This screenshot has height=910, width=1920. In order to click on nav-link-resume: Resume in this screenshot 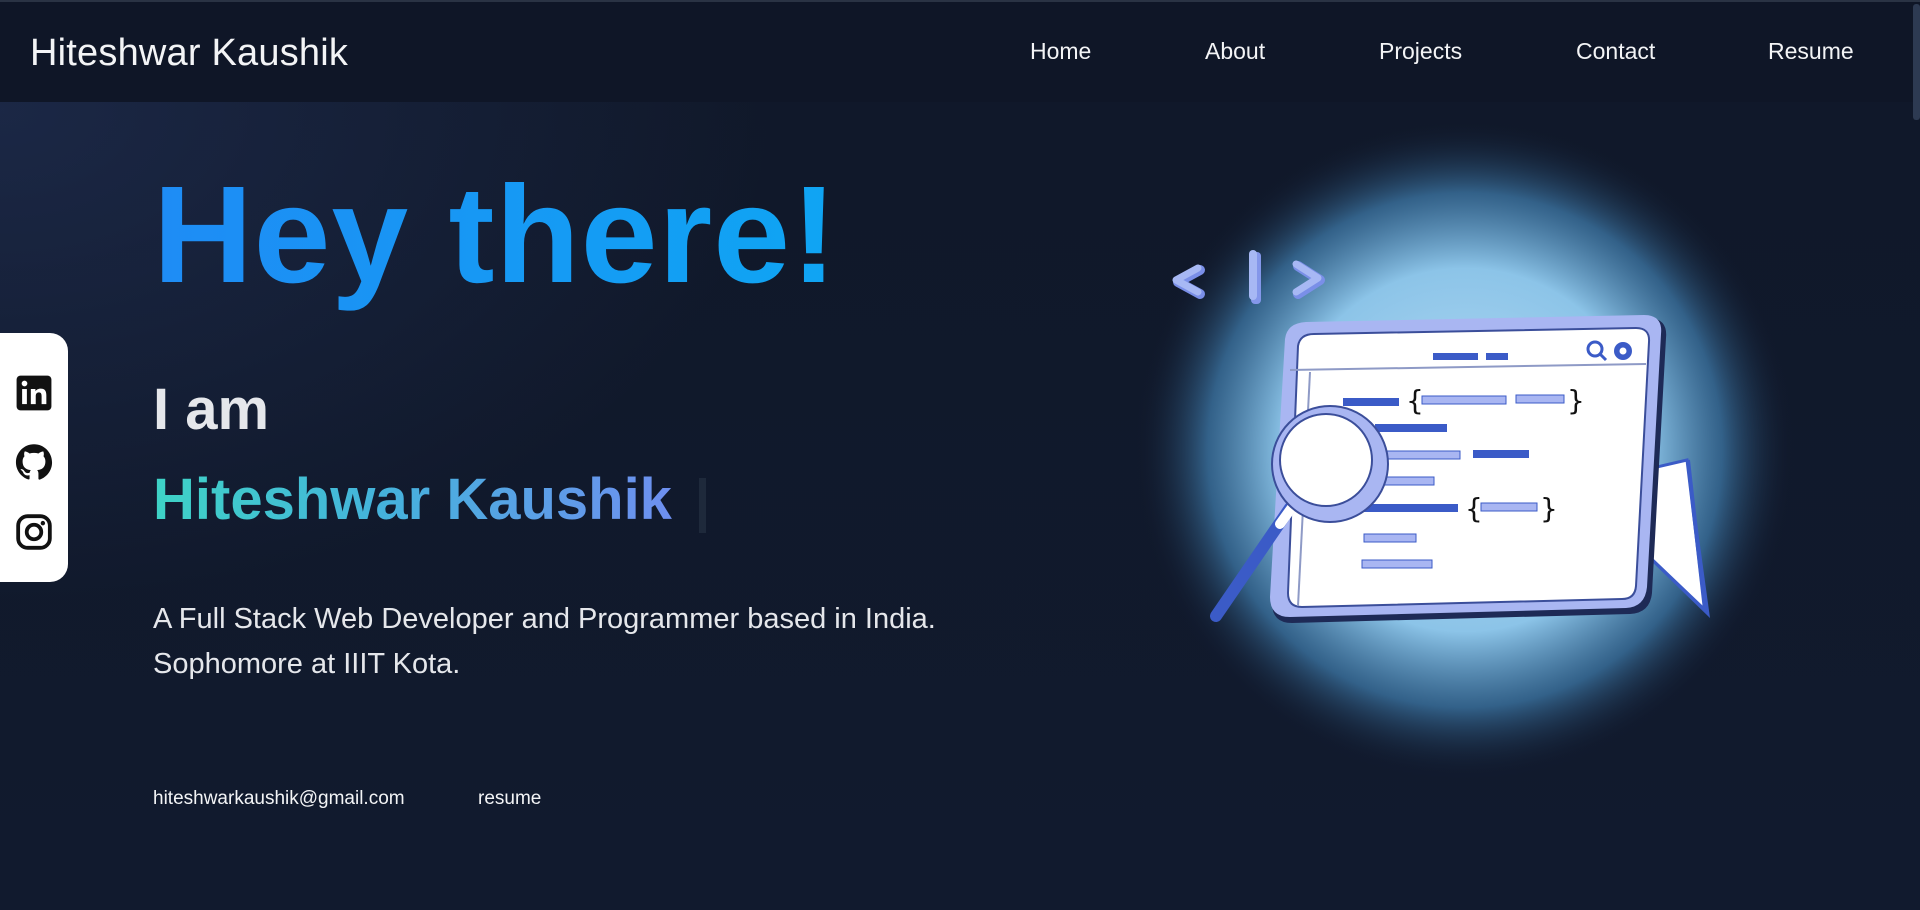, I will do `click(1811, 51)`.